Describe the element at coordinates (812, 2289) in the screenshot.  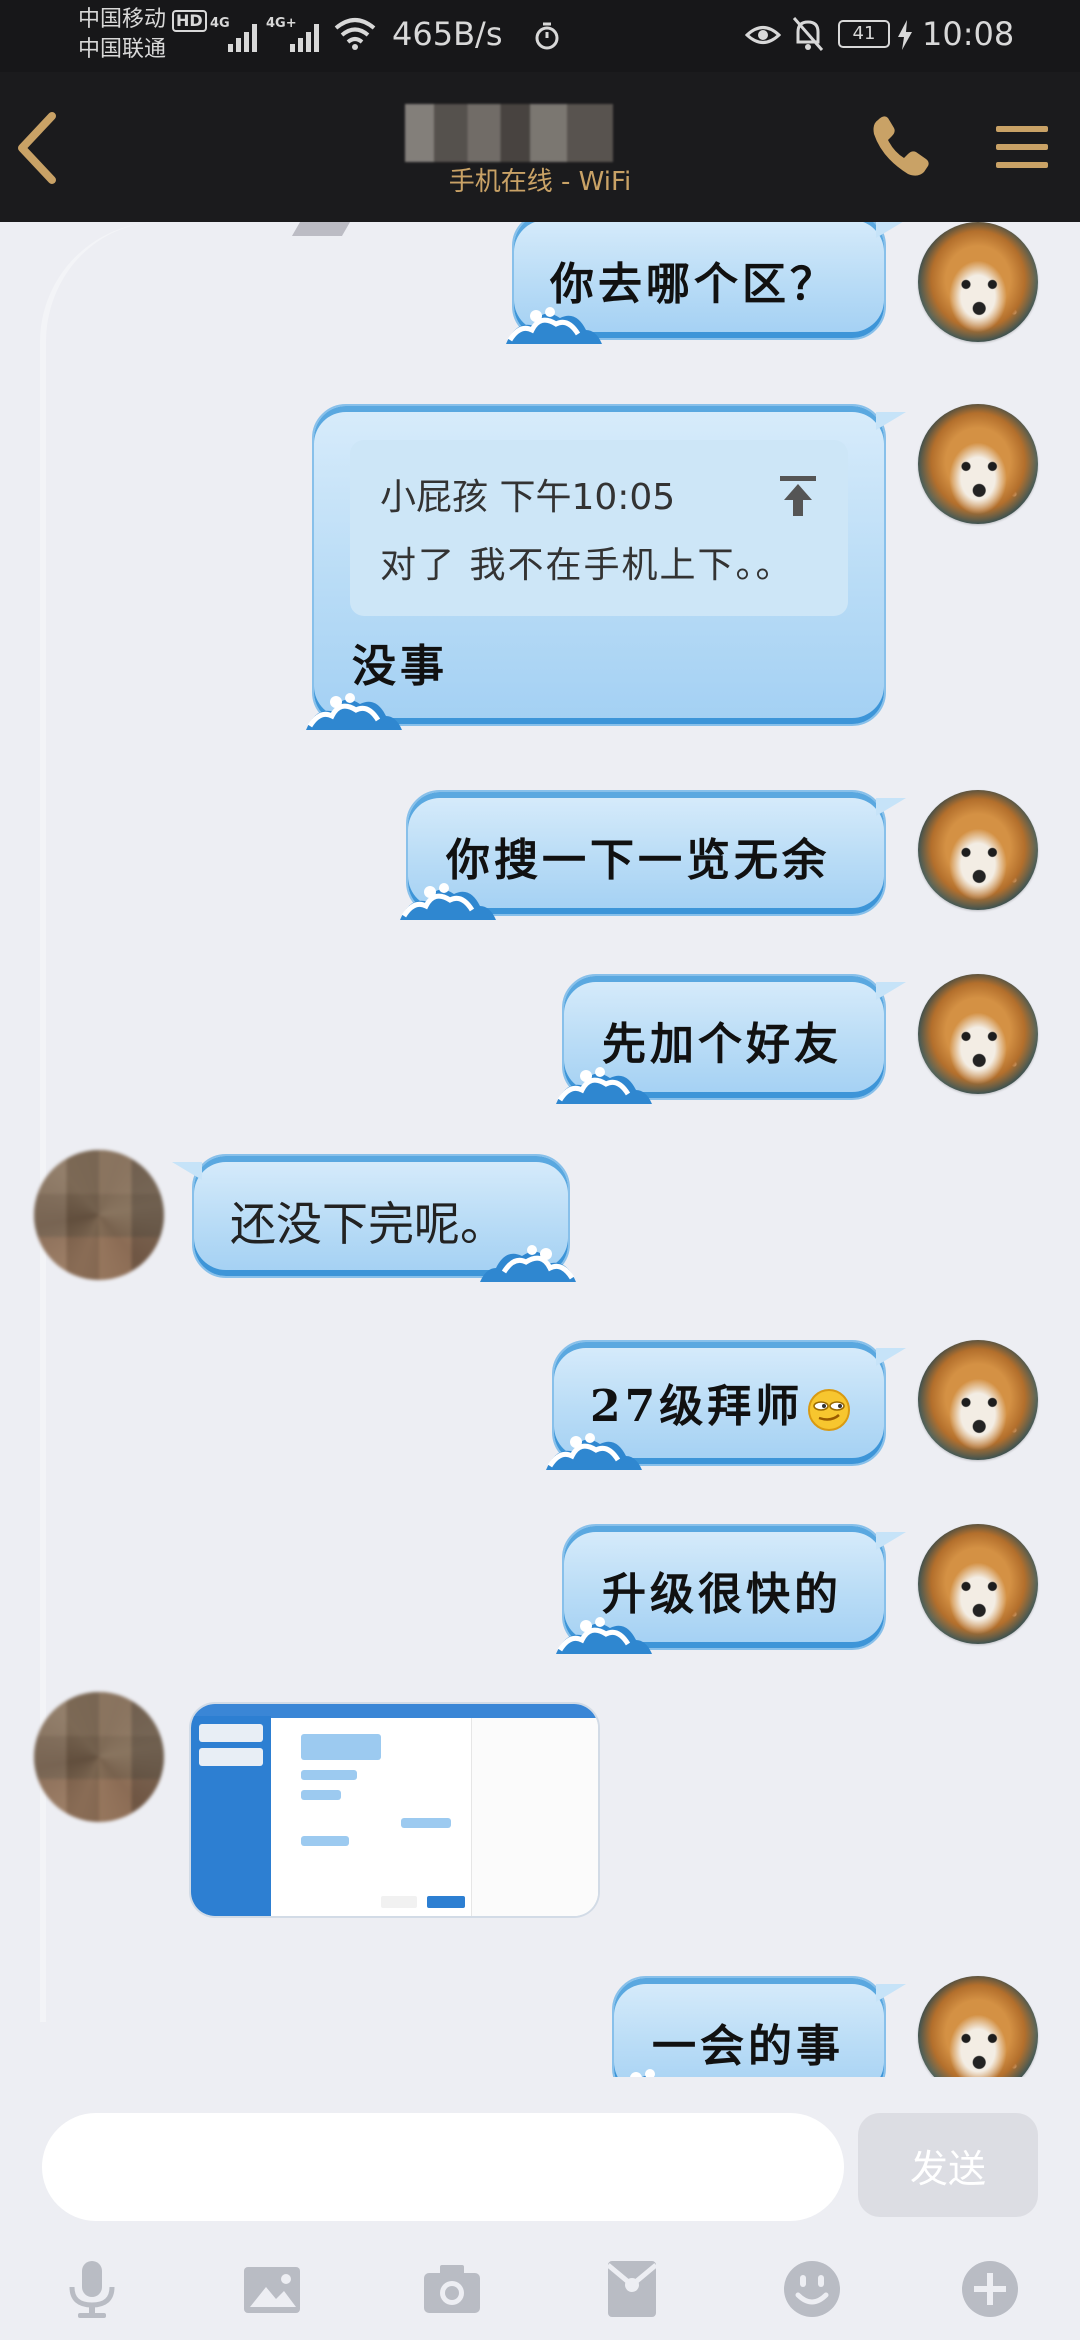
I see `emoji-icon` at that location.